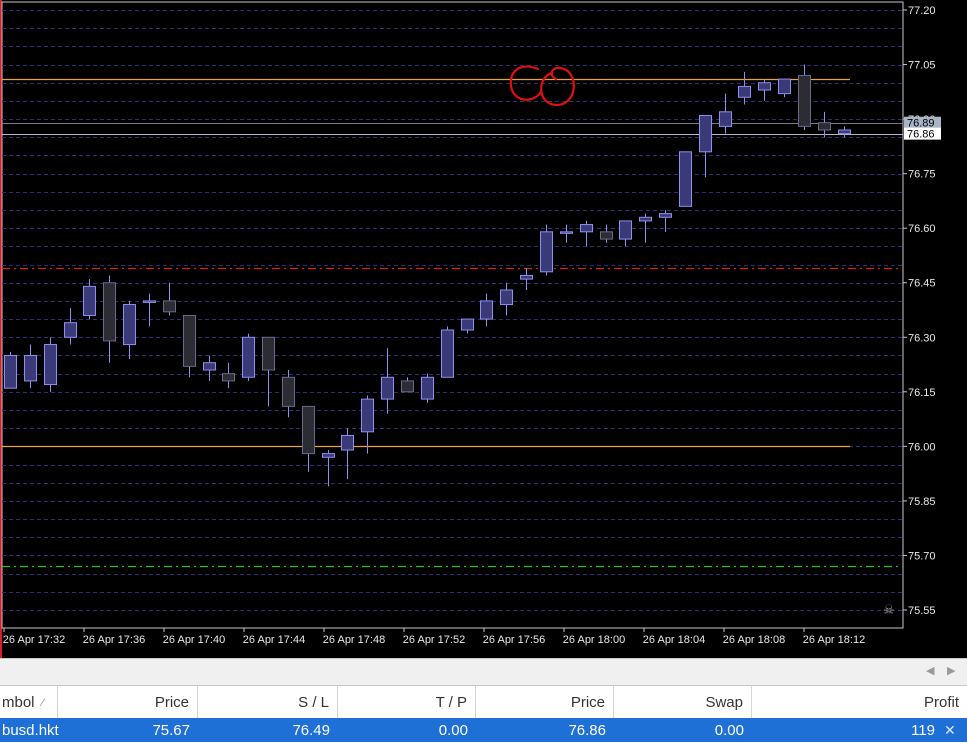  Describe the element at coordinates (311, 730) in the screenshot. I see `trade-stop-loss: 76.49` at that location.